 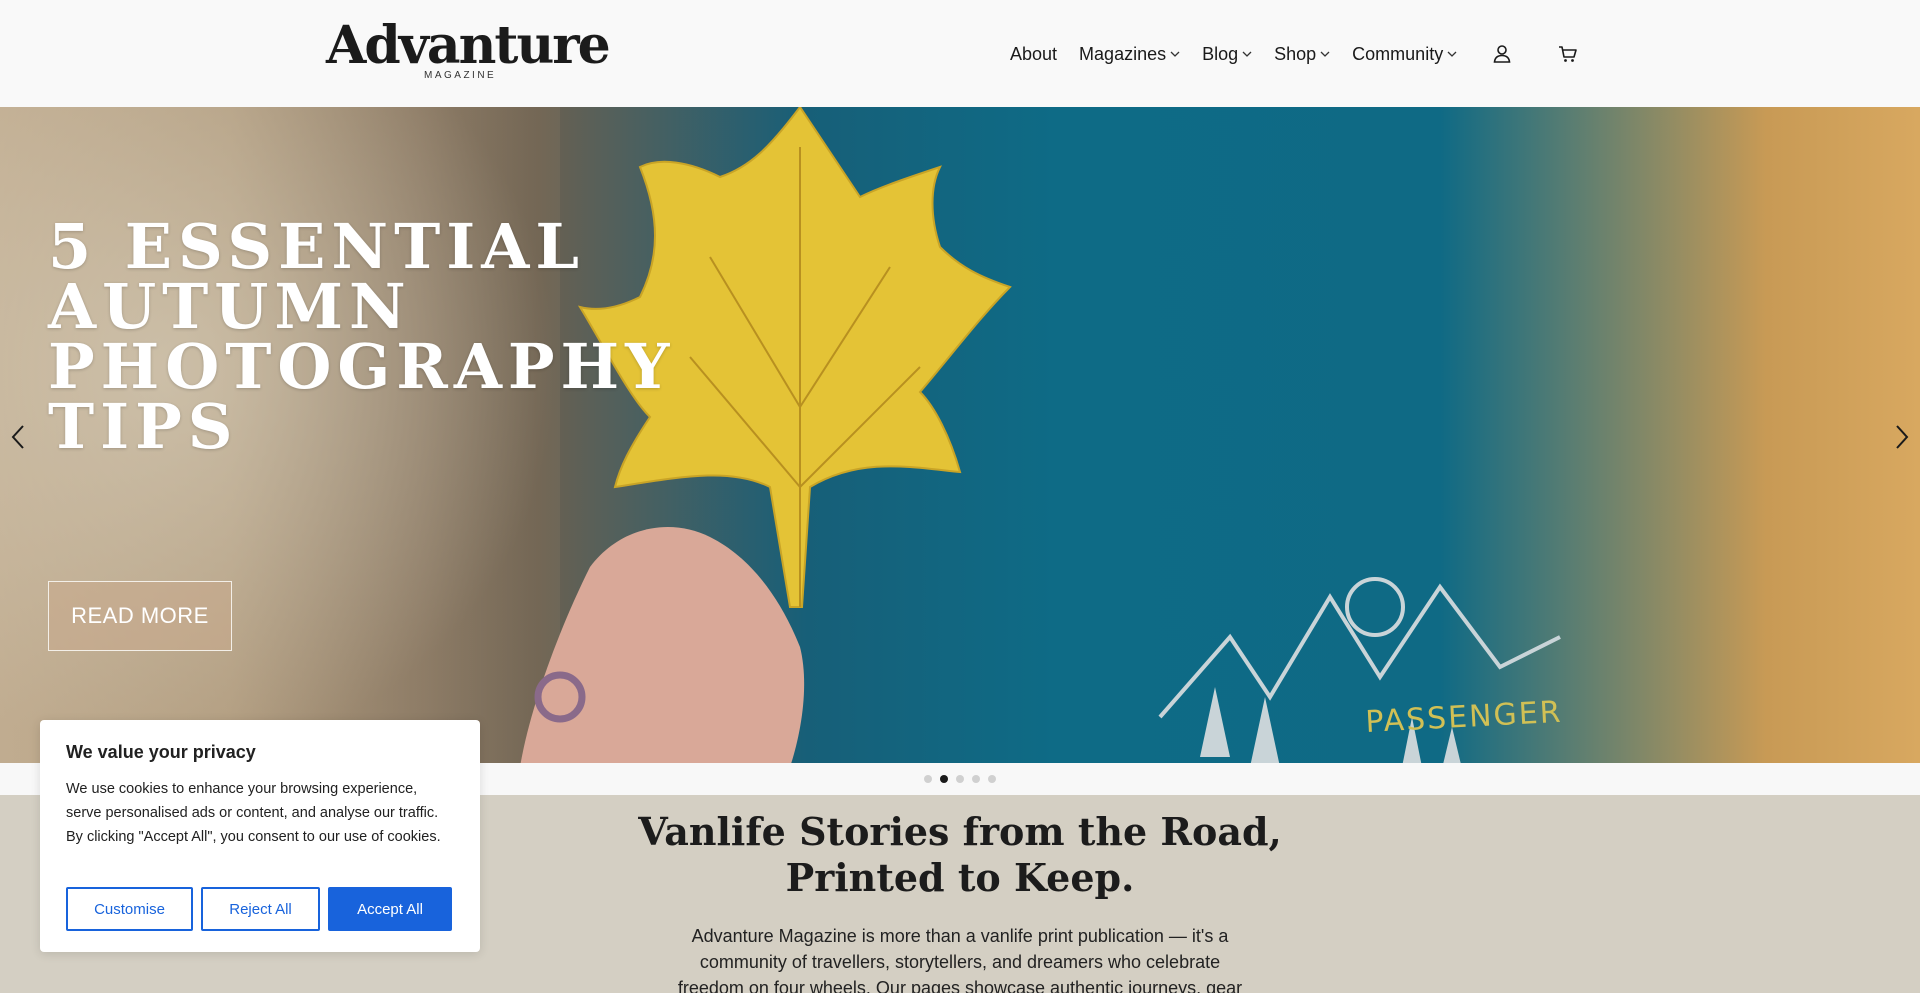 I want to click on cart-icon, so click(x=1568, y=54).